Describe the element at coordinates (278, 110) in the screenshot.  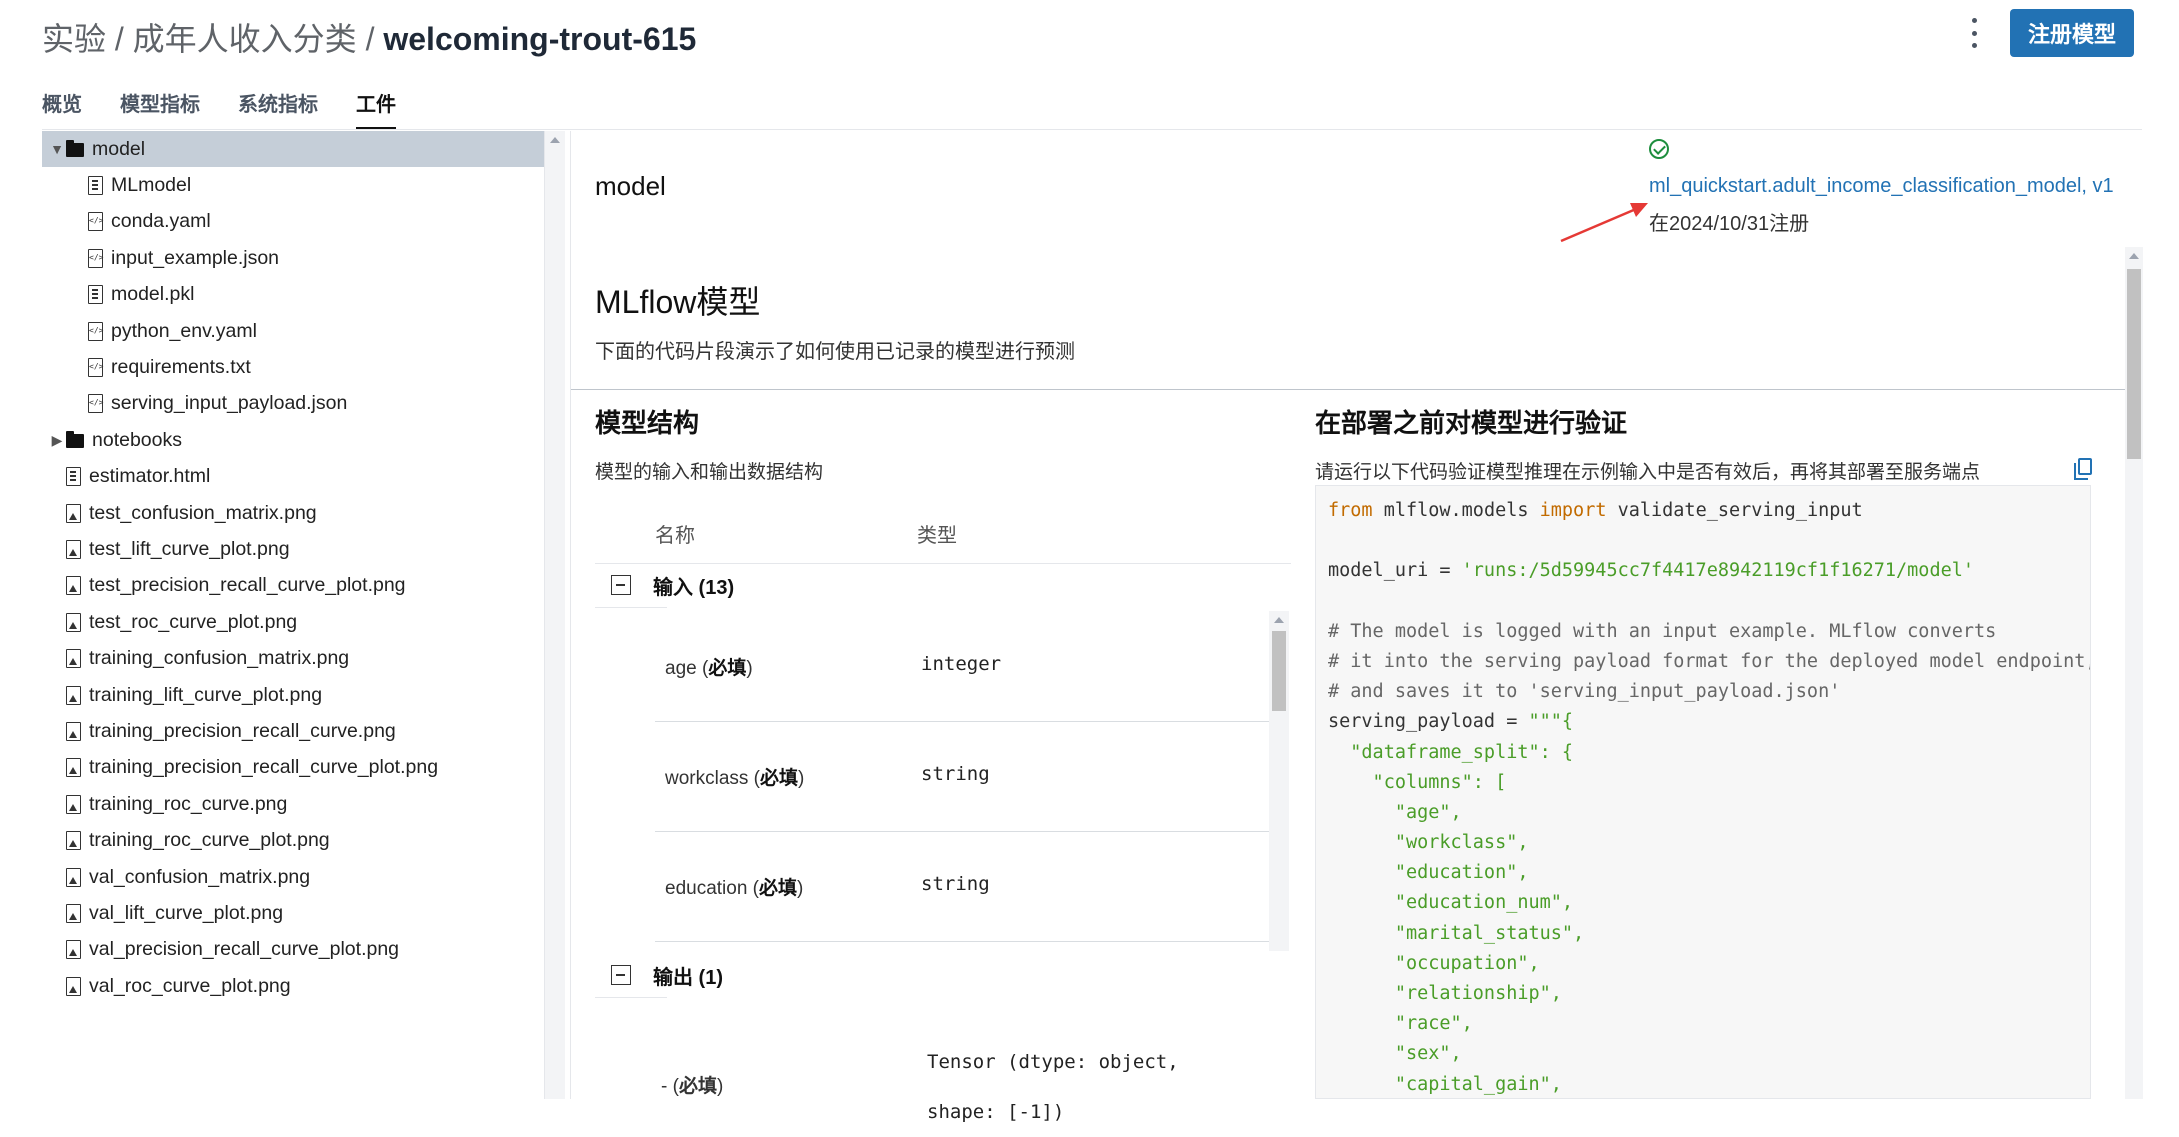
I see `tab-system-metrics: 系统指标` at that location.